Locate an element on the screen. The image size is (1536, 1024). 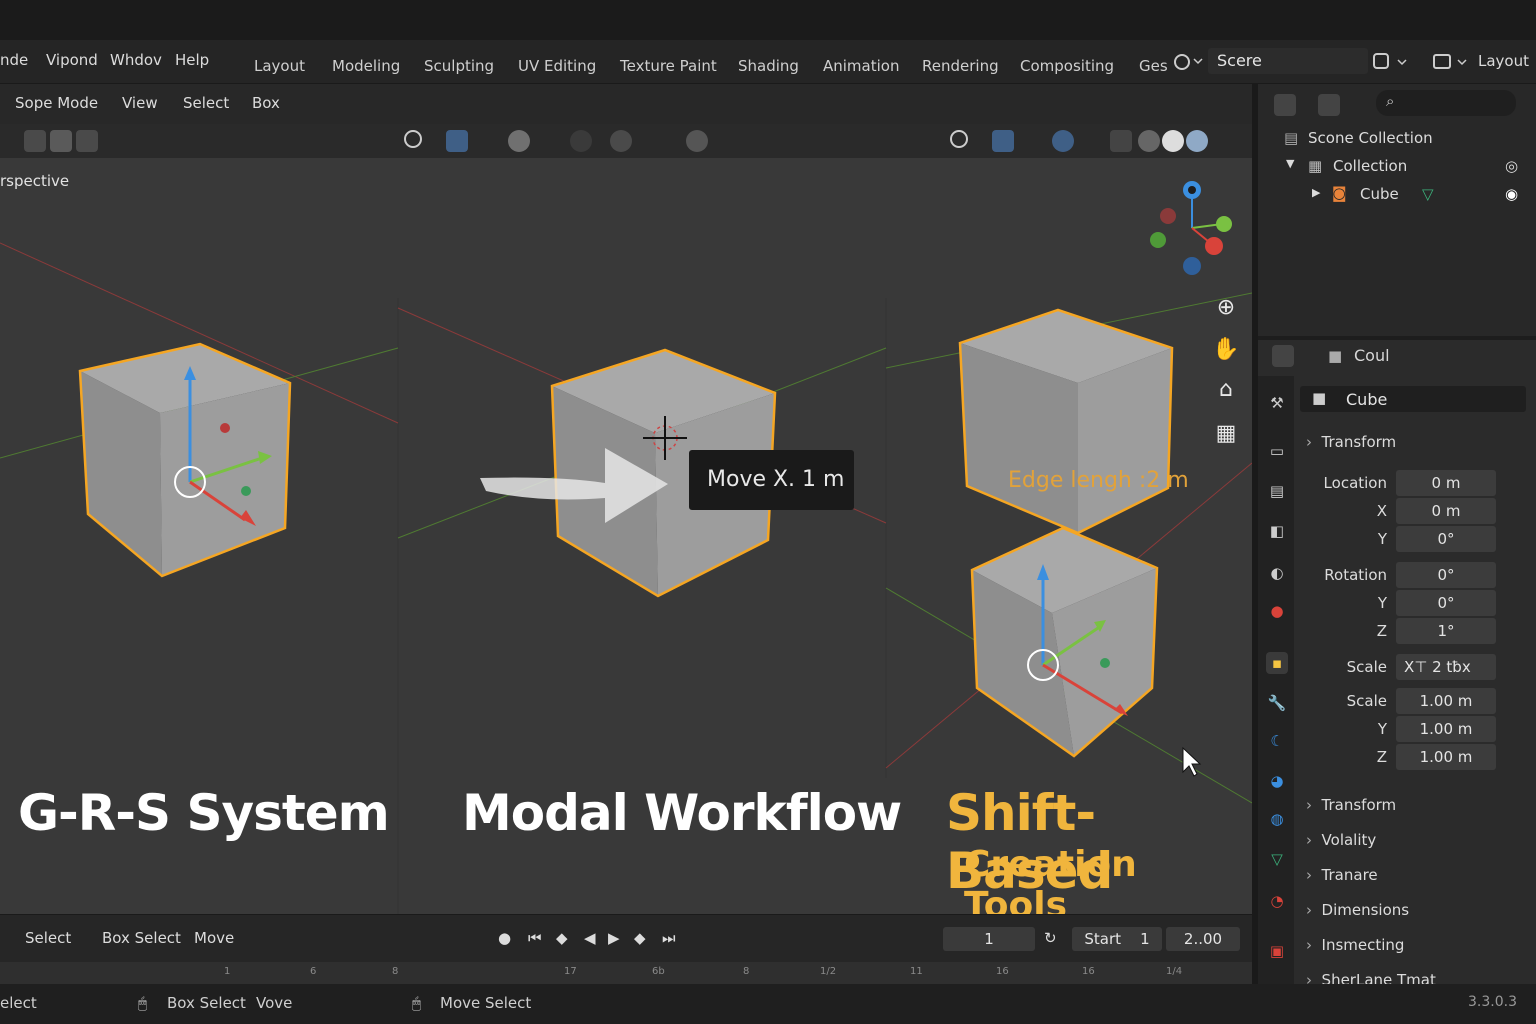
pivot-icon is located at coordinates (457, 141).